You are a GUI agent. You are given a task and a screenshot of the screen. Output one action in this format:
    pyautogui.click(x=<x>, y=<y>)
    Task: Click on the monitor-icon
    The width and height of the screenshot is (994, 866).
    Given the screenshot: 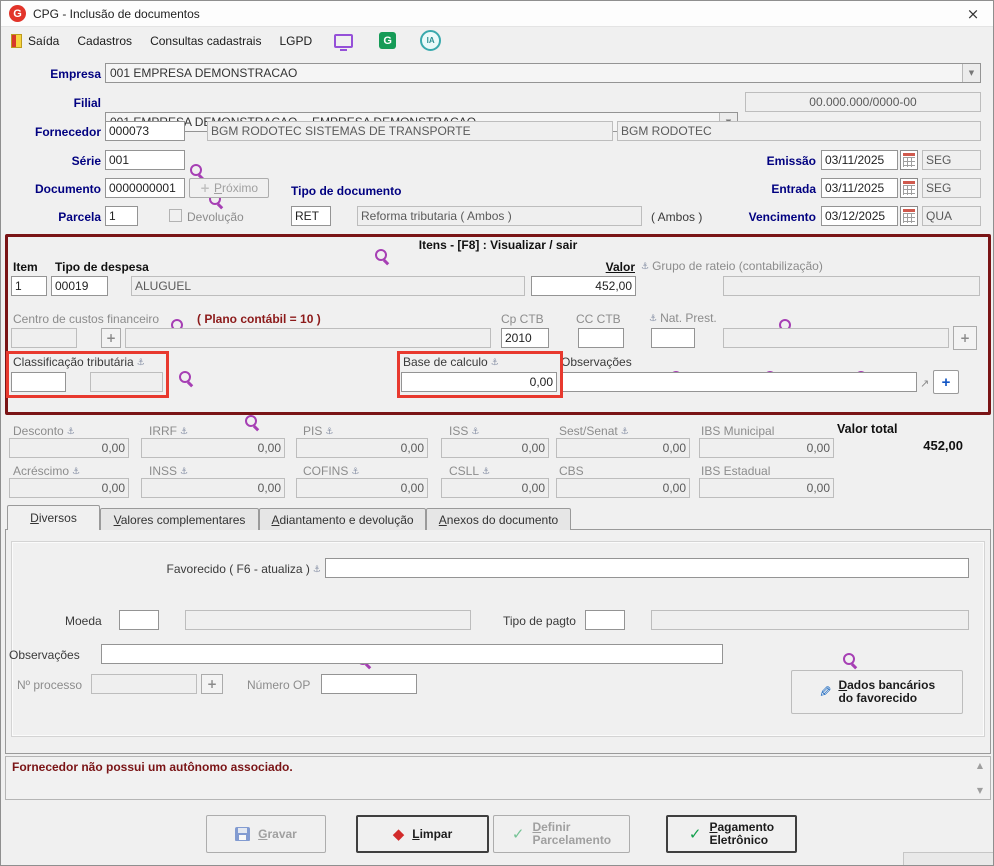 What is the action you would take?
    pyautogui.click(x=344, y=42)
    